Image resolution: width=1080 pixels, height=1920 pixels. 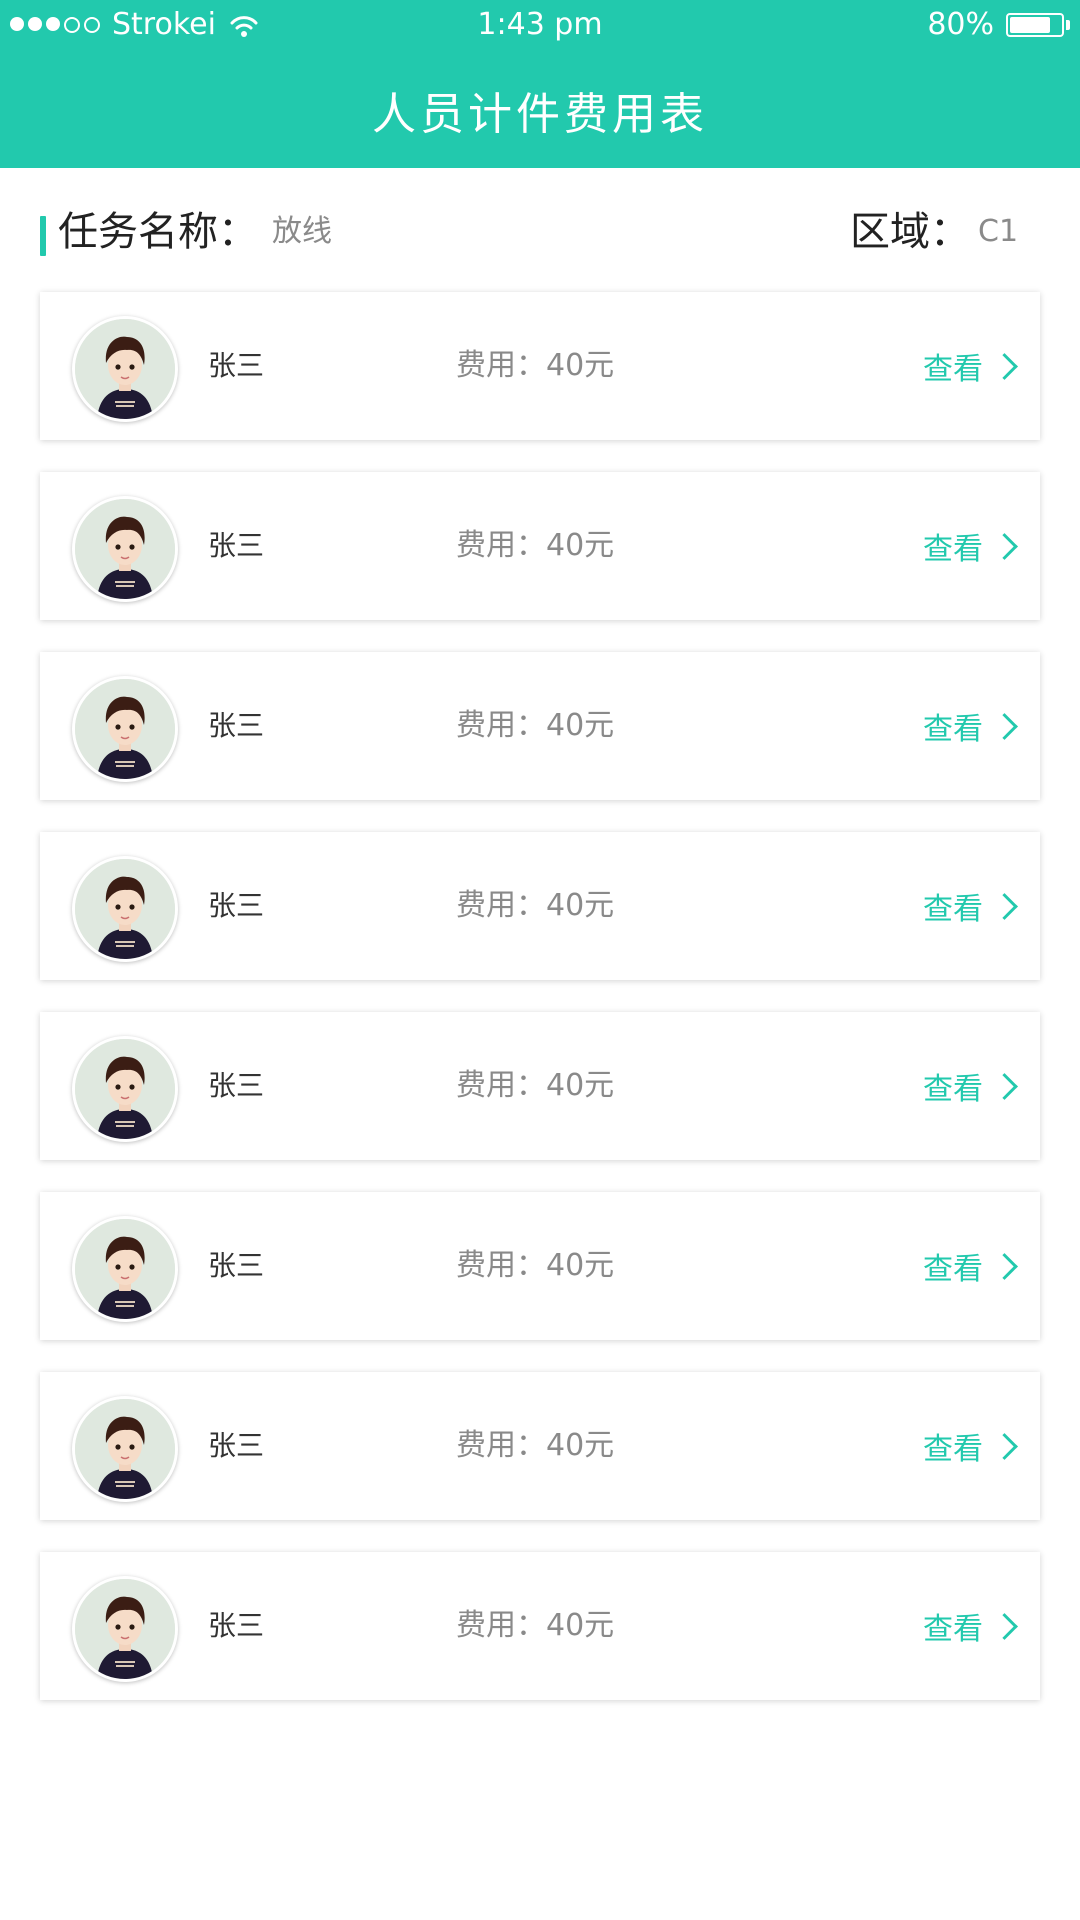 I want to click on battery-cap, so click(x=1068, y=25).